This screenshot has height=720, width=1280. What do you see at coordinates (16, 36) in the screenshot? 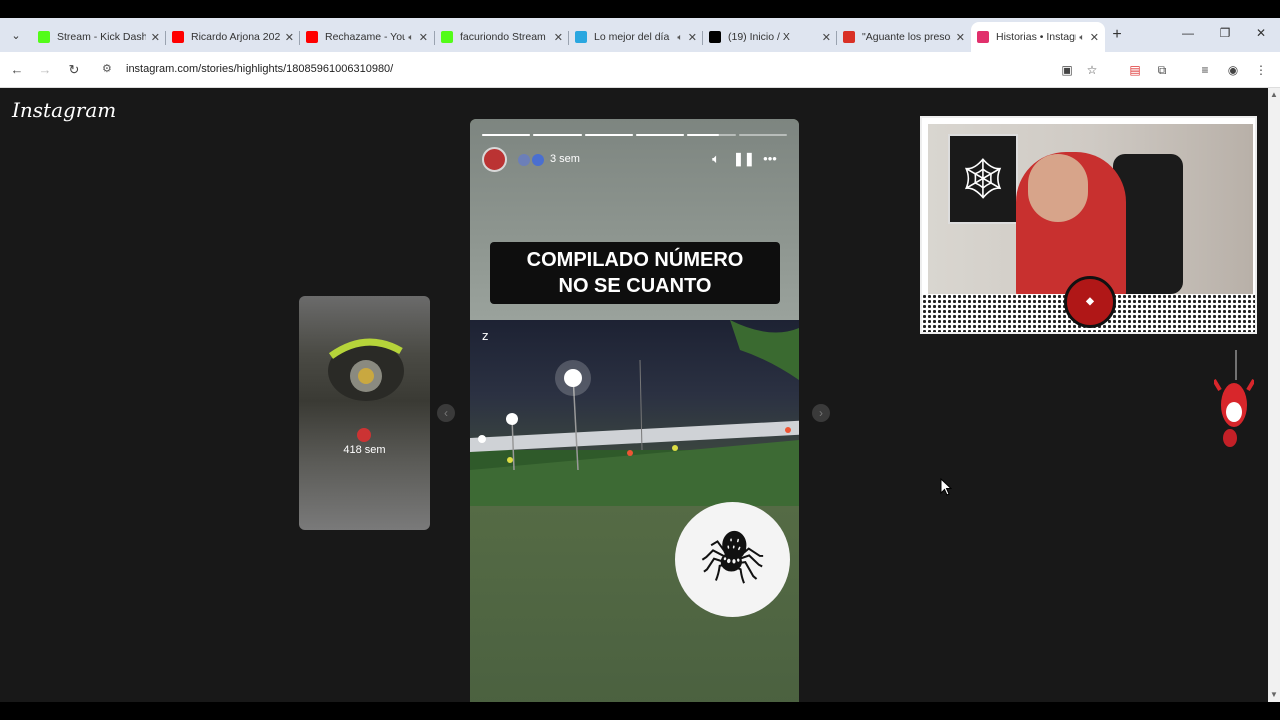
I see `tab-search-icon: ⌄` at bounding box center [16, 36].